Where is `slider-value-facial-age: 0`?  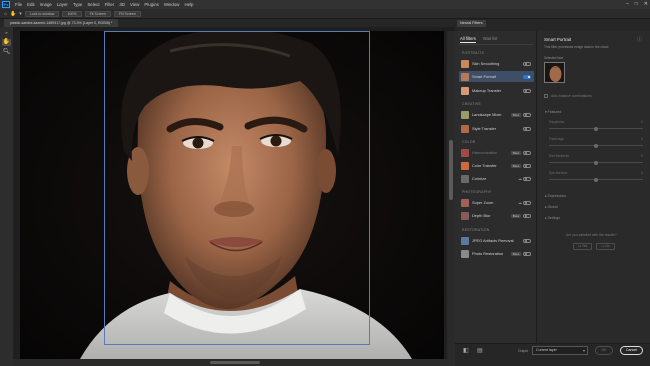 slider-value-facial-age: 0 is located at coordinates (642, 139).